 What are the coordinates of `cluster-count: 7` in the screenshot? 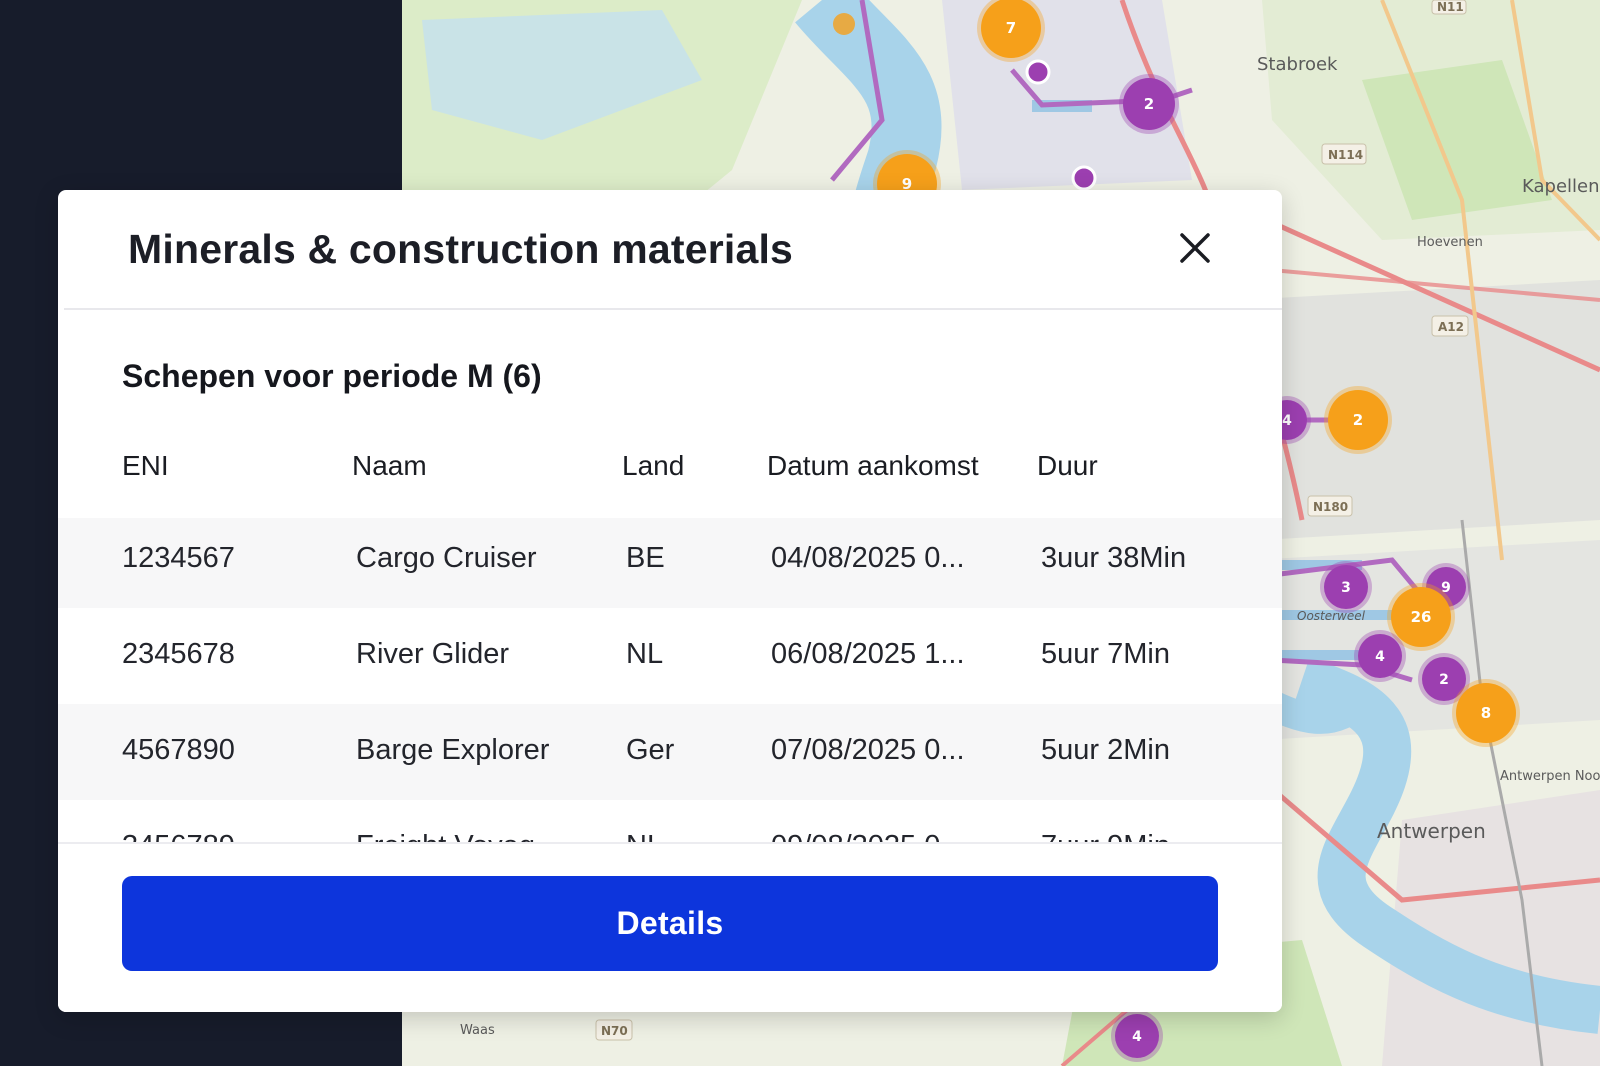 It's located at (1011, 28).